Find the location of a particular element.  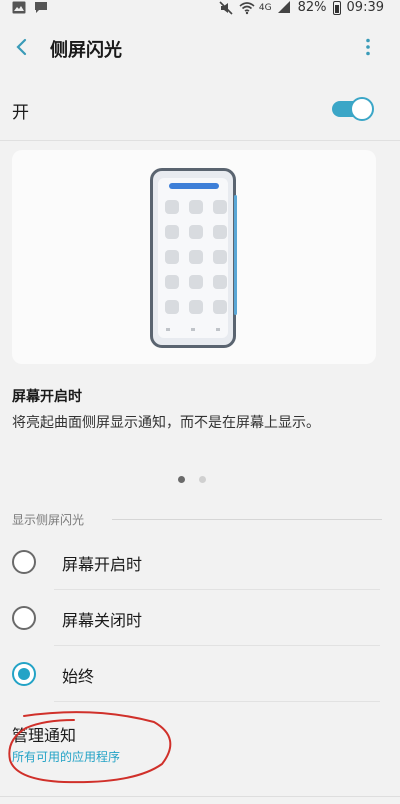

manage-notifications-title: 管理通知 is located at coordinates (44, 735).